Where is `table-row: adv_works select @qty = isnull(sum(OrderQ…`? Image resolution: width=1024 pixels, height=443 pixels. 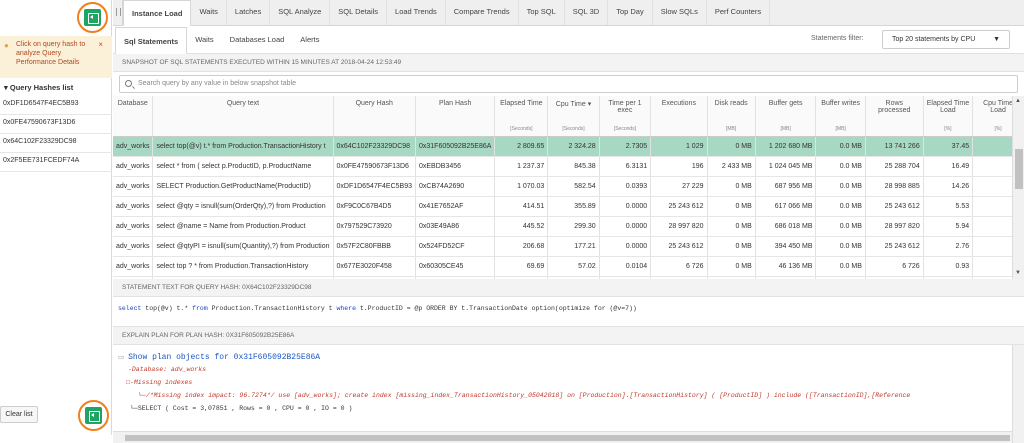 table-row: adv_works select @qty = isnull(sum(OrderQ… is located at coordinates (568, 206).